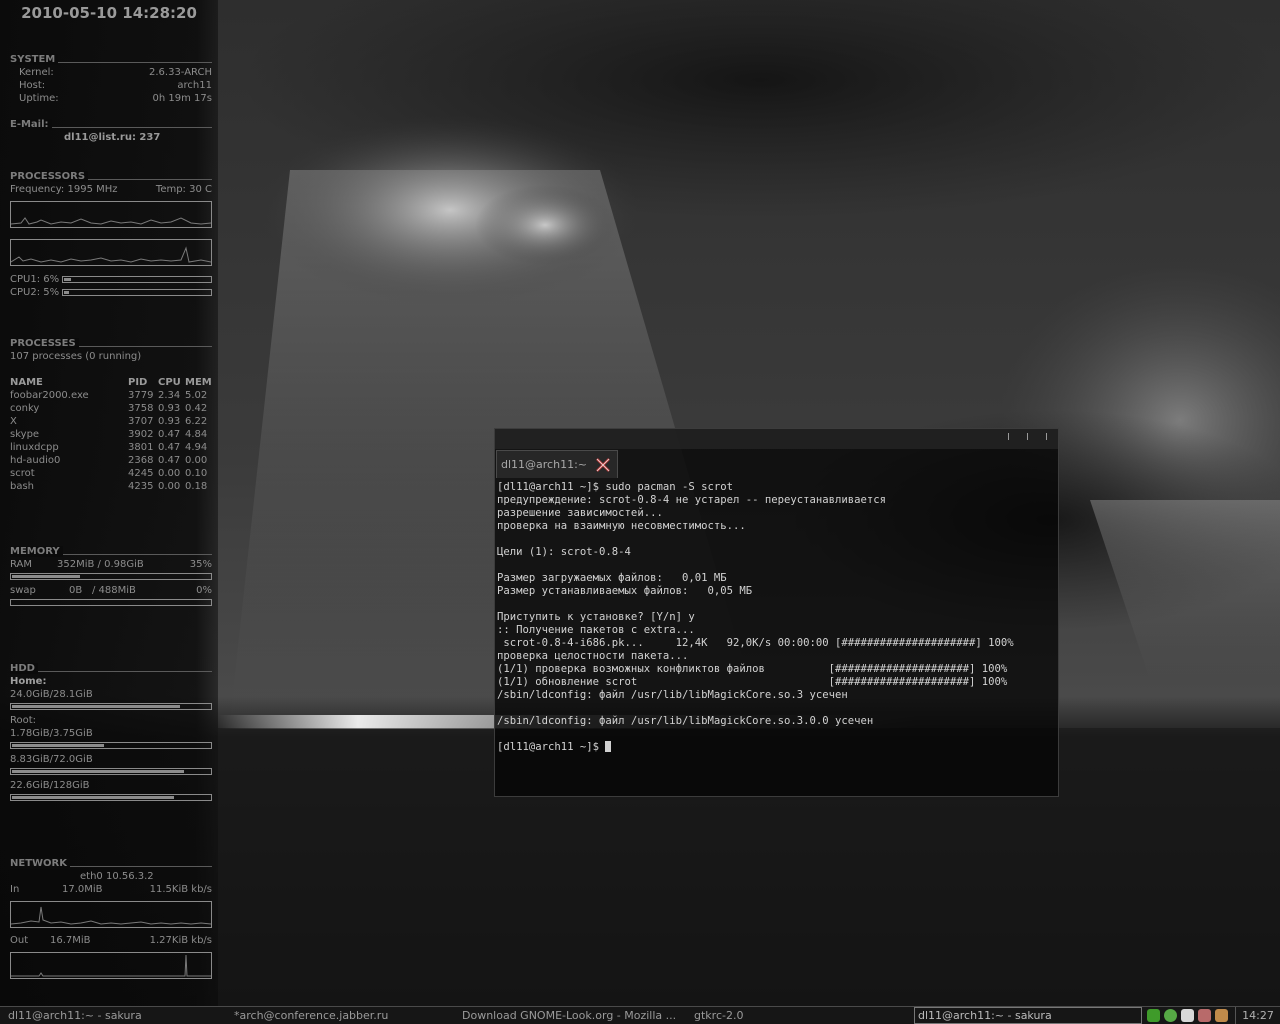 The height and width of the screenshot is (1024, 1280). Describe the element at coordinates (776, 439) in the screenshot. I see `terminal-titlebar` at that location.